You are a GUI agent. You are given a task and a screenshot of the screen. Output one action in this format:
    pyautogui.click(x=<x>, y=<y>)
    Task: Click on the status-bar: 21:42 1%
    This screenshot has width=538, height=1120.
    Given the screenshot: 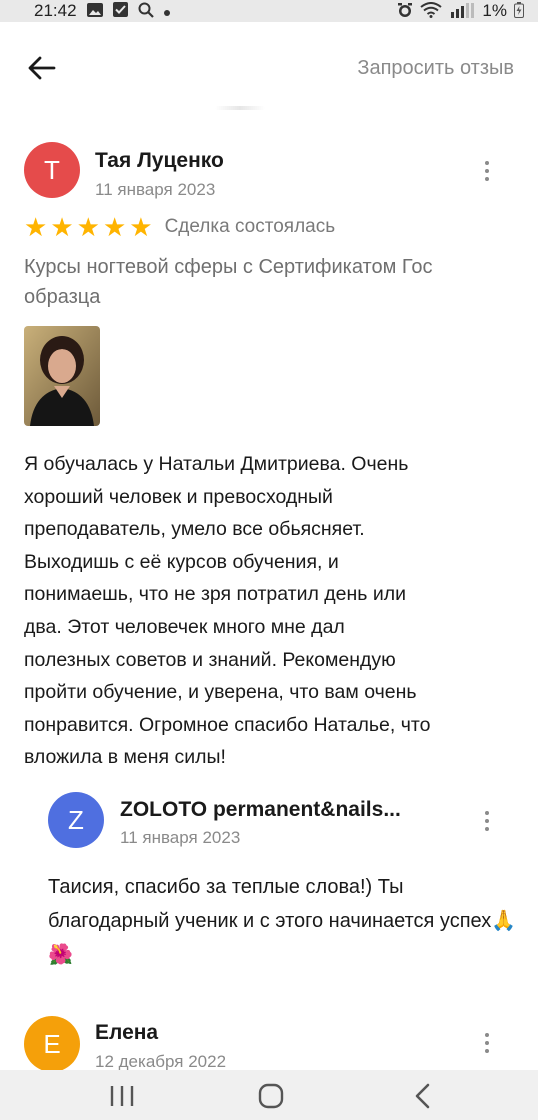 What is the action you would take?
    pyautogui.click(x=269, y=11)
    